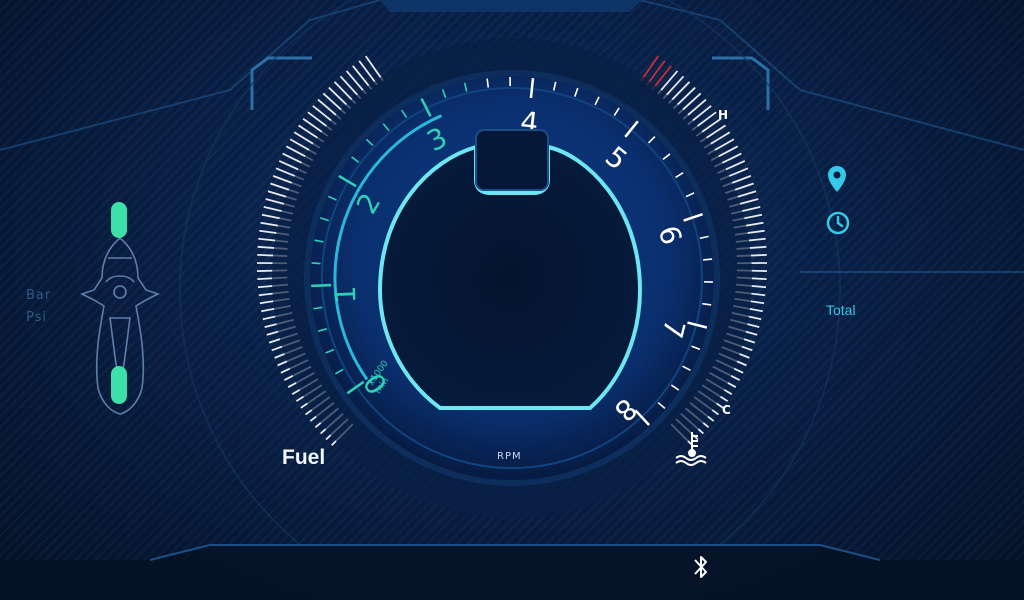  Describe the element at coordinates (837, 181) in the screenshot. I see `map-pin-icon` at that location.